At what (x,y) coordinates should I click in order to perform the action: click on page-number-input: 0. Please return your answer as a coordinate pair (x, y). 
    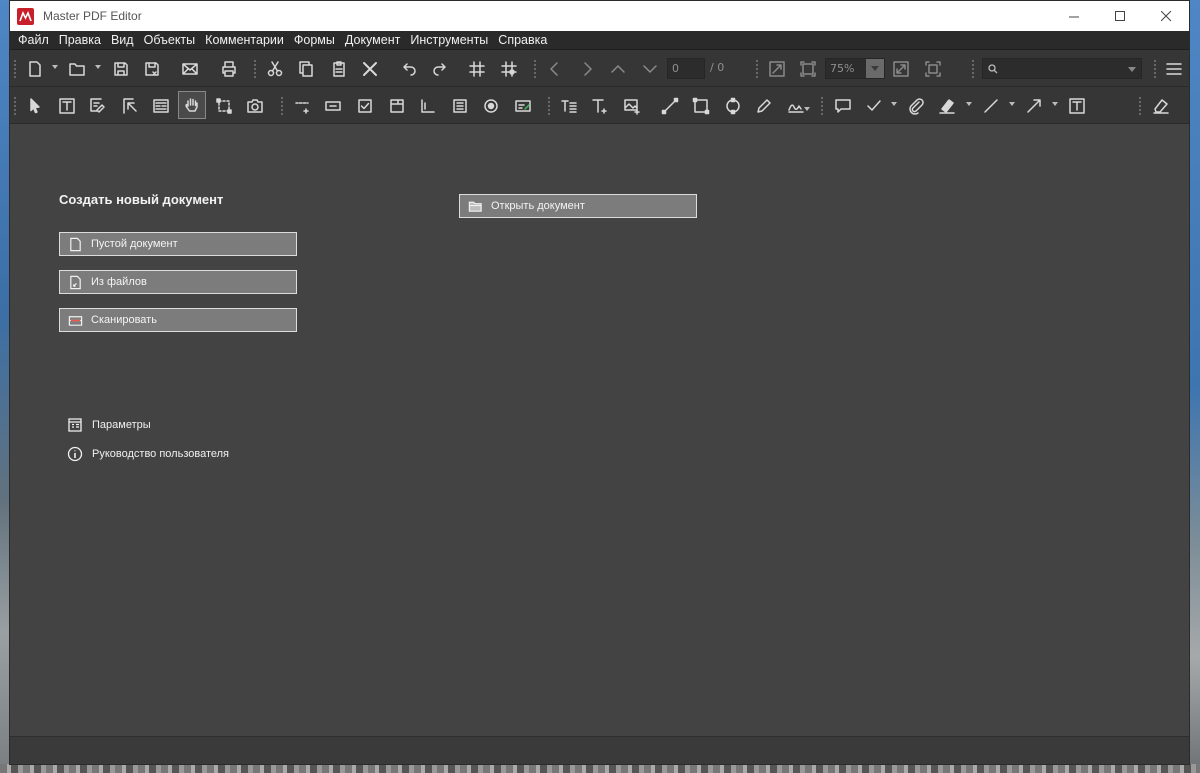
    Looking at the image, I should click on (686, 68).